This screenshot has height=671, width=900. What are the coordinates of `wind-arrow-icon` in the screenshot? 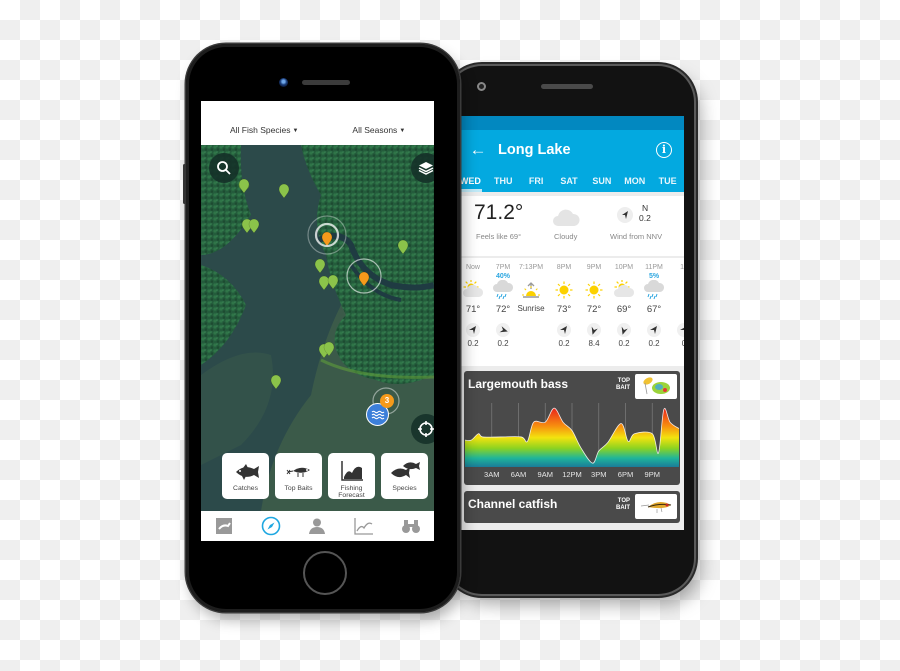 It's located at (625, 215).